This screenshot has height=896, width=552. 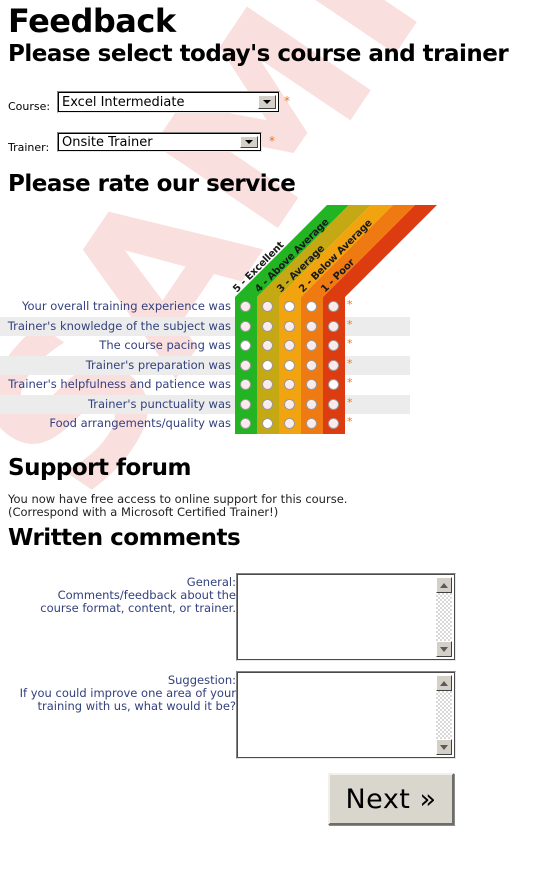 What do you see at coordinates (140, 423) in the screenshot?
I see `rating-question-label: Food arrangements/quality was` at bounding box center [140, 423].